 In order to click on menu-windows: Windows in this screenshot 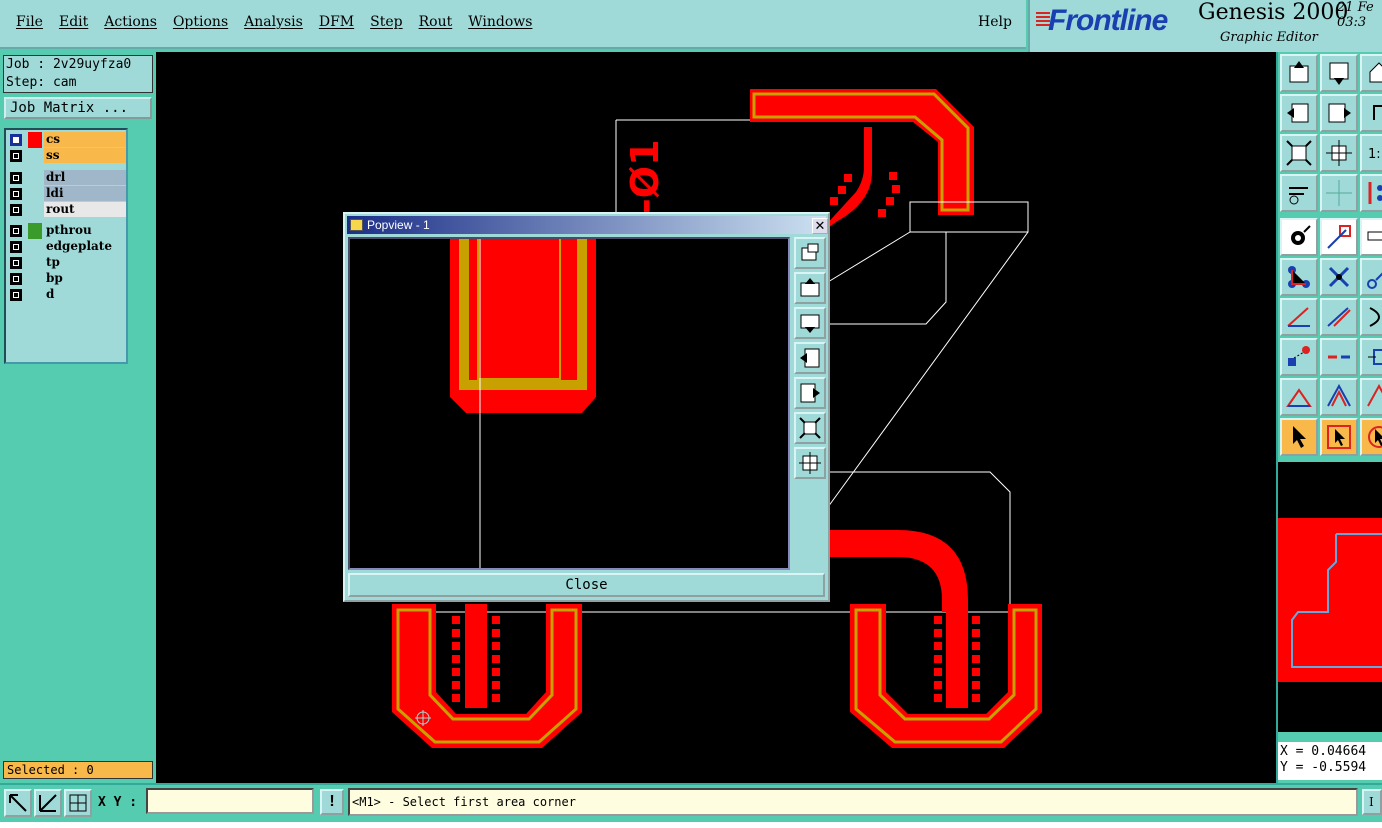, I will do `click(500, 22)`.